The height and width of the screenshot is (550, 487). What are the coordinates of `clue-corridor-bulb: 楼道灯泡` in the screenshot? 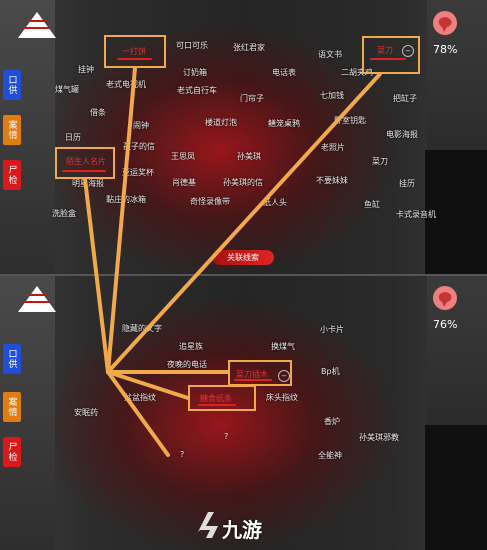 It's located at (221, 122).